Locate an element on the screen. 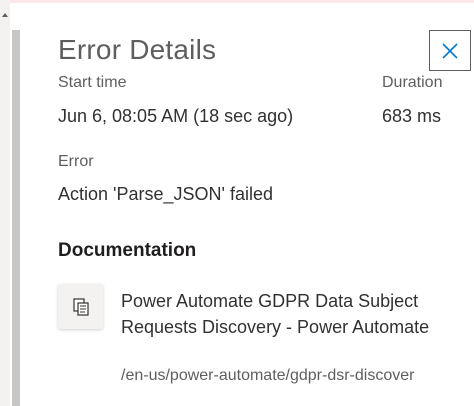 This screenshot has height=406, width=474. close-button is located at coordinates (450, 50).